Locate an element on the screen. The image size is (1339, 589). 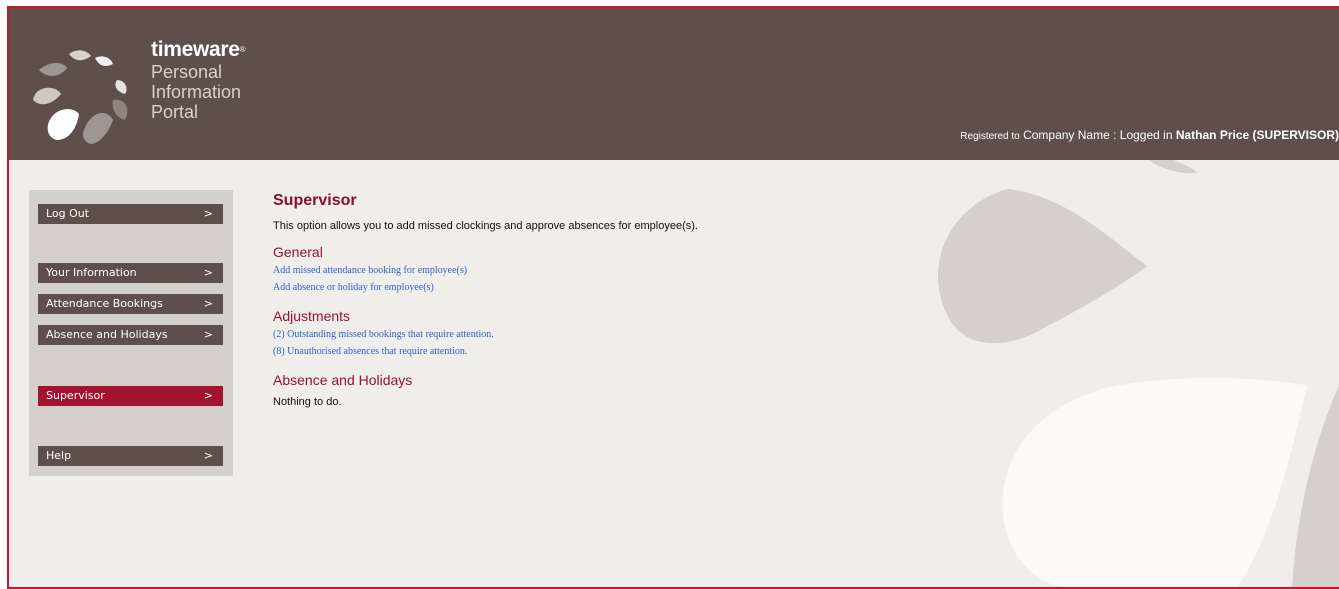
sidebar-item-log-out: Log Out > is located at coordinates (130, 214).